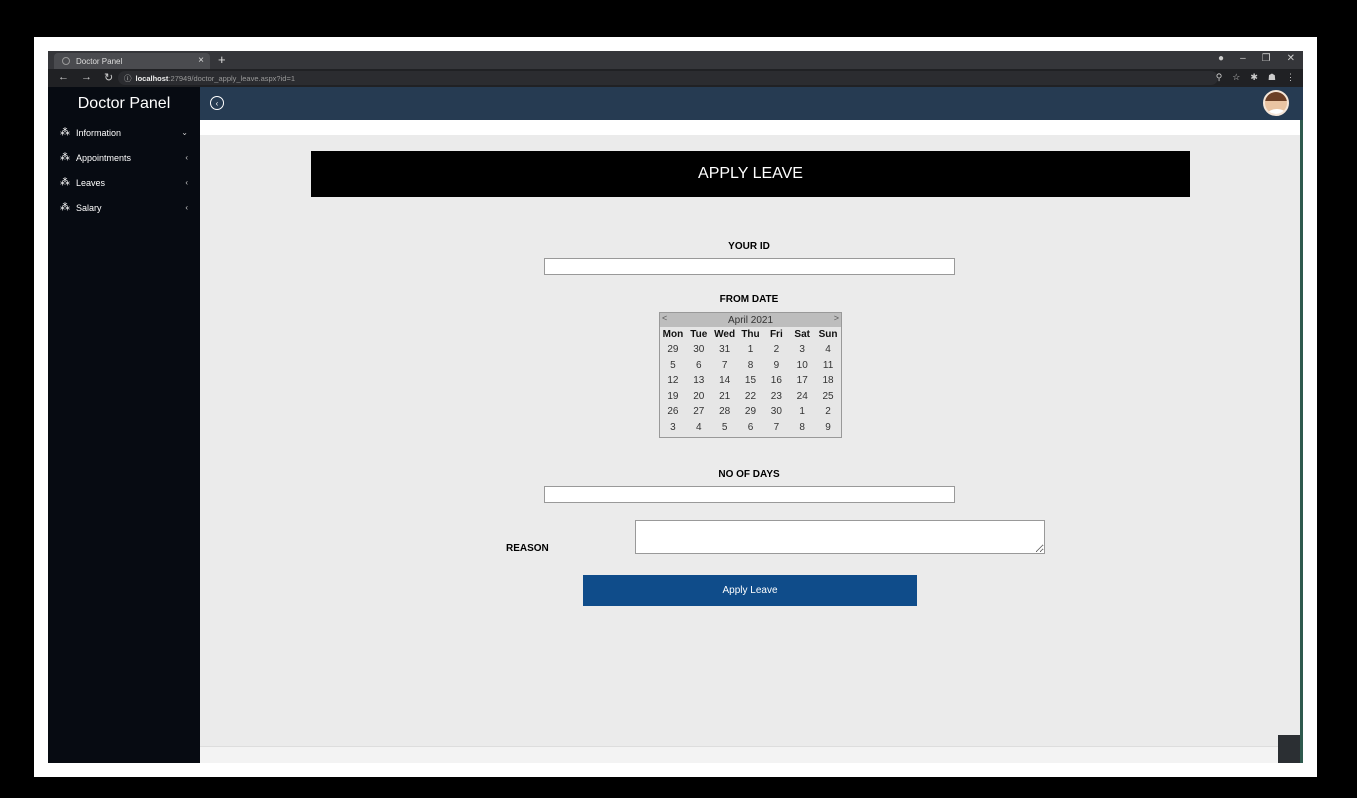  What do you see at coordinates (673, 396) in the screenshot?
I see `calendar-day: 19` at bounding box center [673, 396].